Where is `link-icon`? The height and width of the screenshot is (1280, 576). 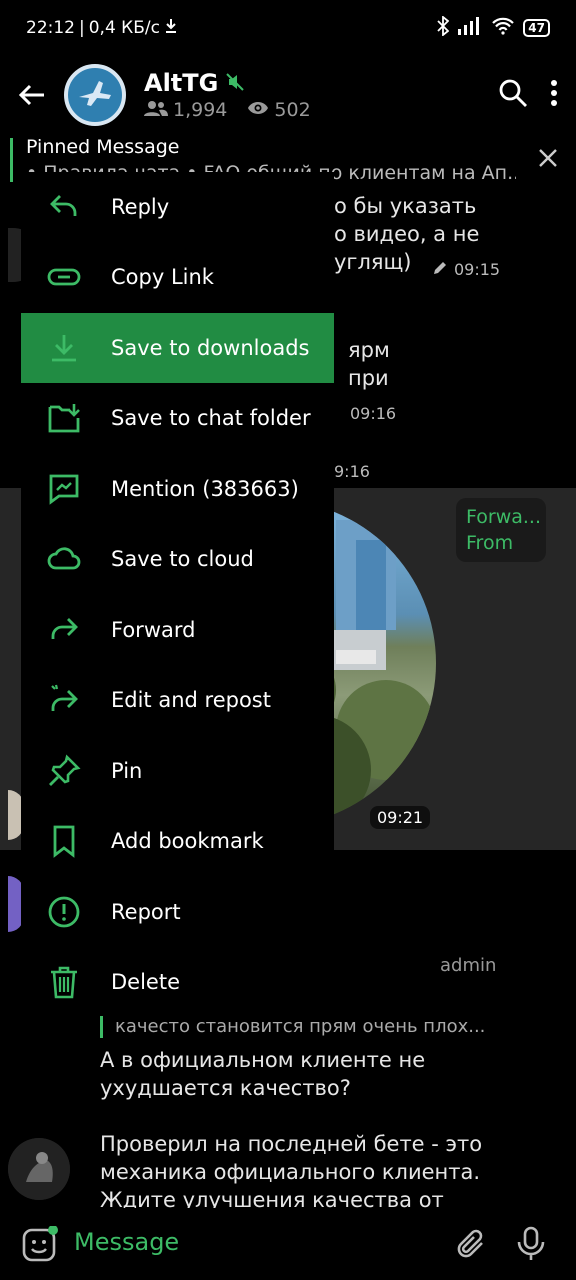 link-icon is located at coordinates (64, 277).